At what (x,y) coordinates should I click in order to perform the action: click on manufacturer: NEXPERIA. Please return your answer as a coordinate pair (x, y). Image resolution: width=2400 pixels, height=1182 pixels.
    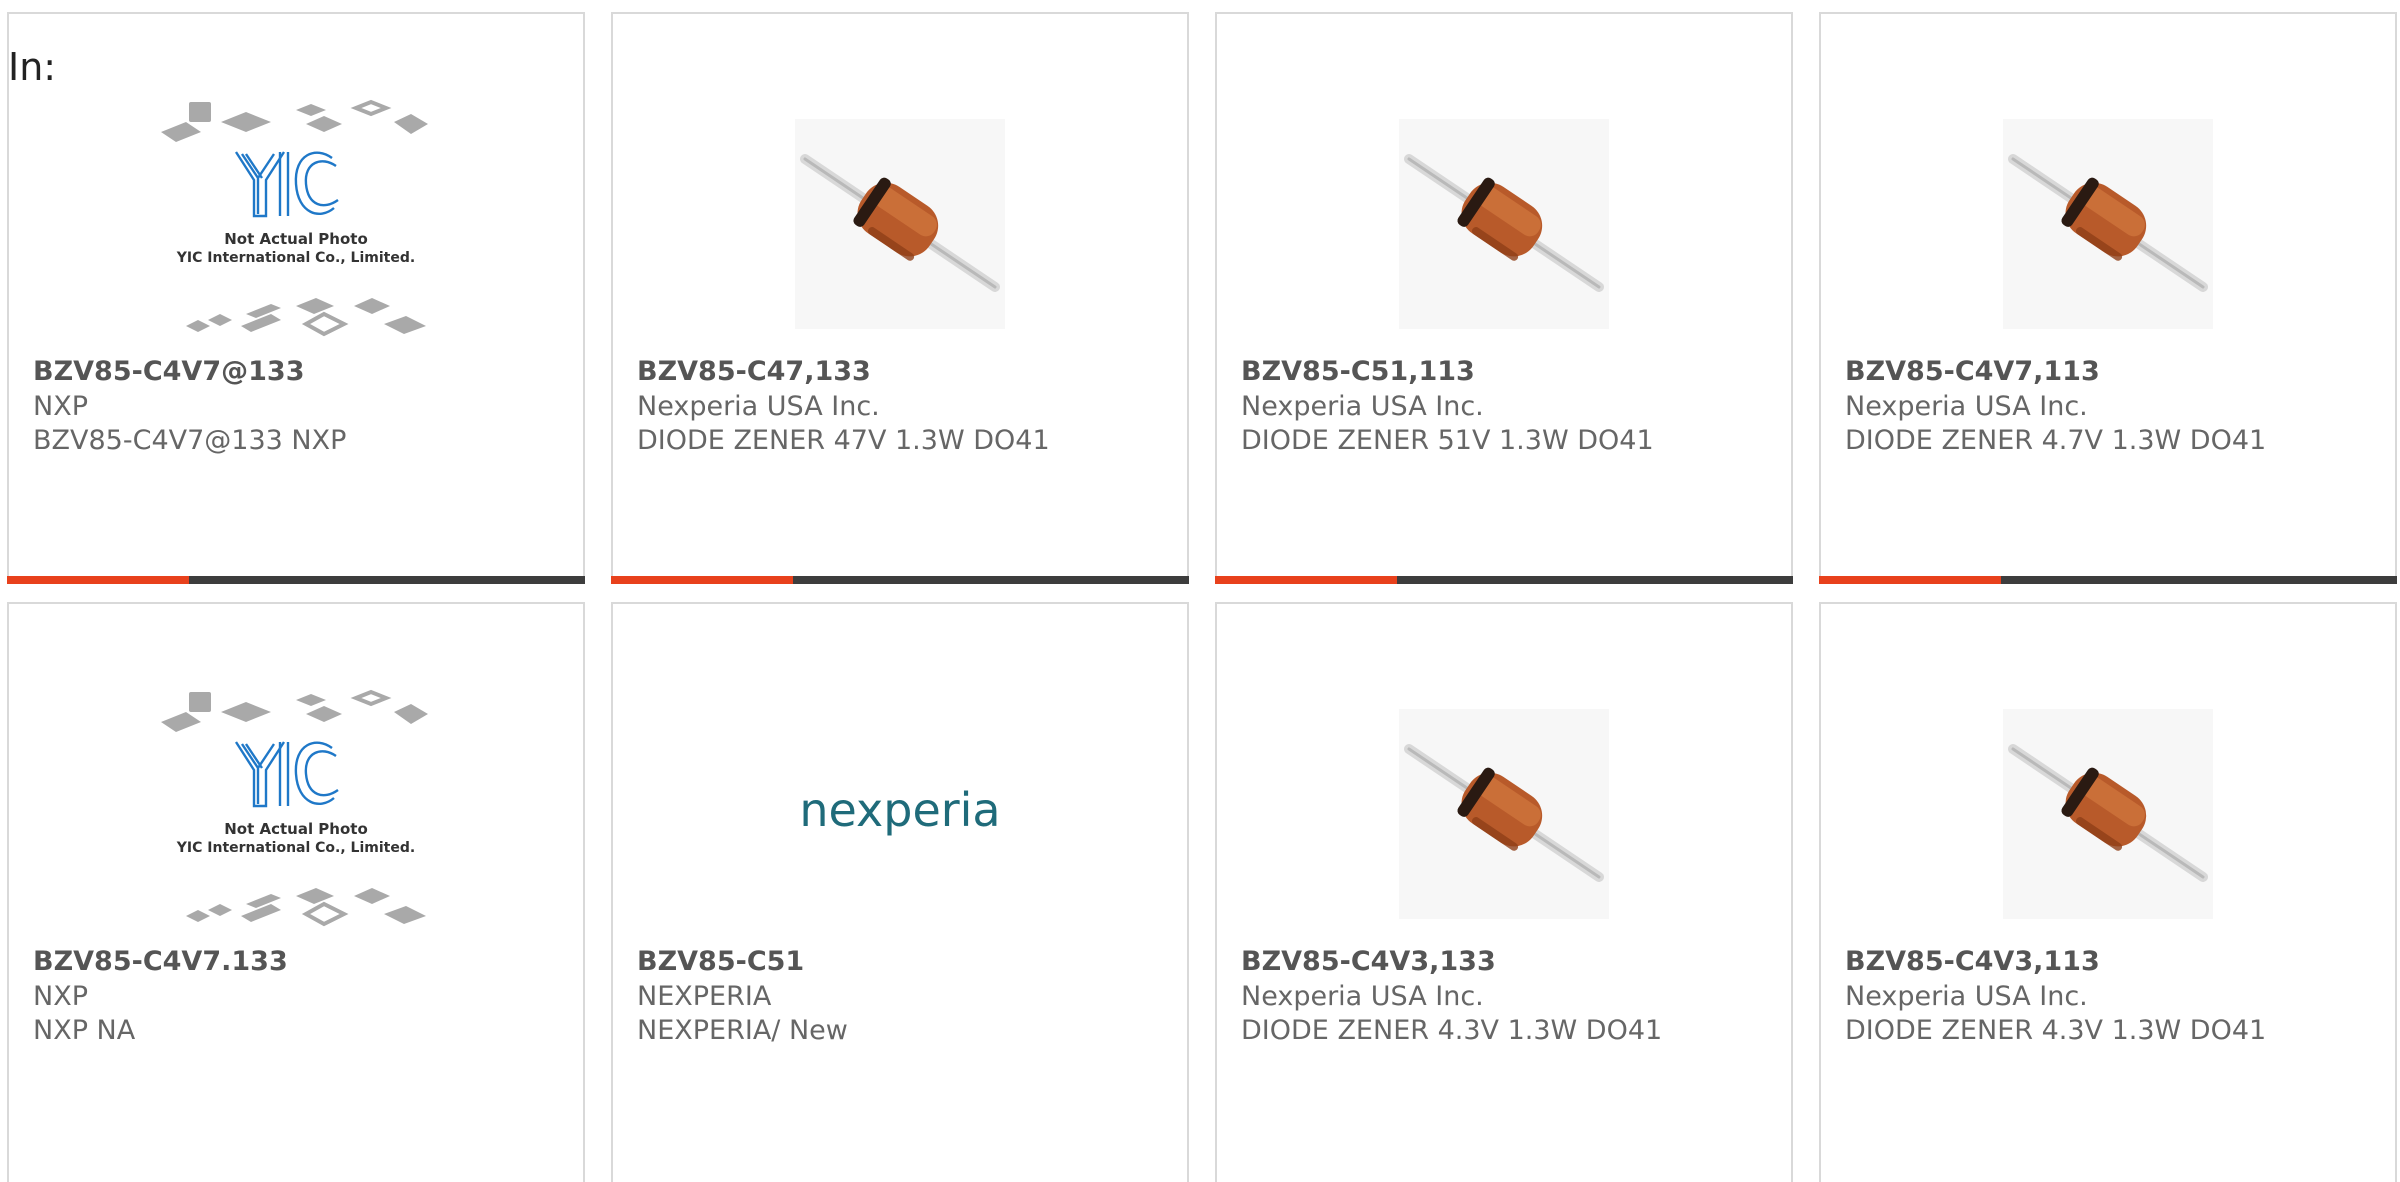
    Looking at the image, I should click on (704, 996).